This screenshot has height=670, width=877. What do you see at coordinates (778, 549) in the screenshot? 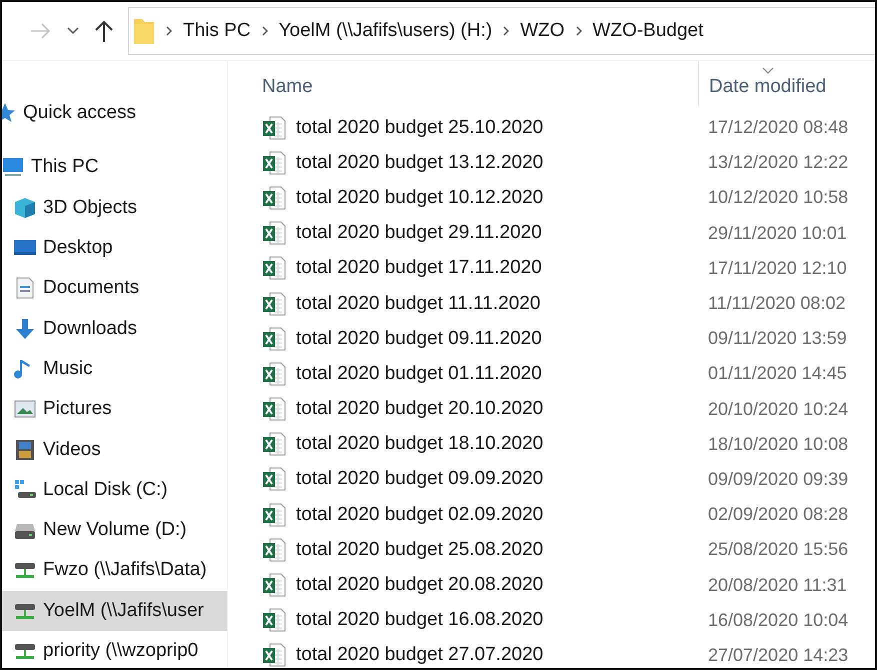
I see `date-modified: 25/08/2020 15:56` at bounding box center [778, 549].